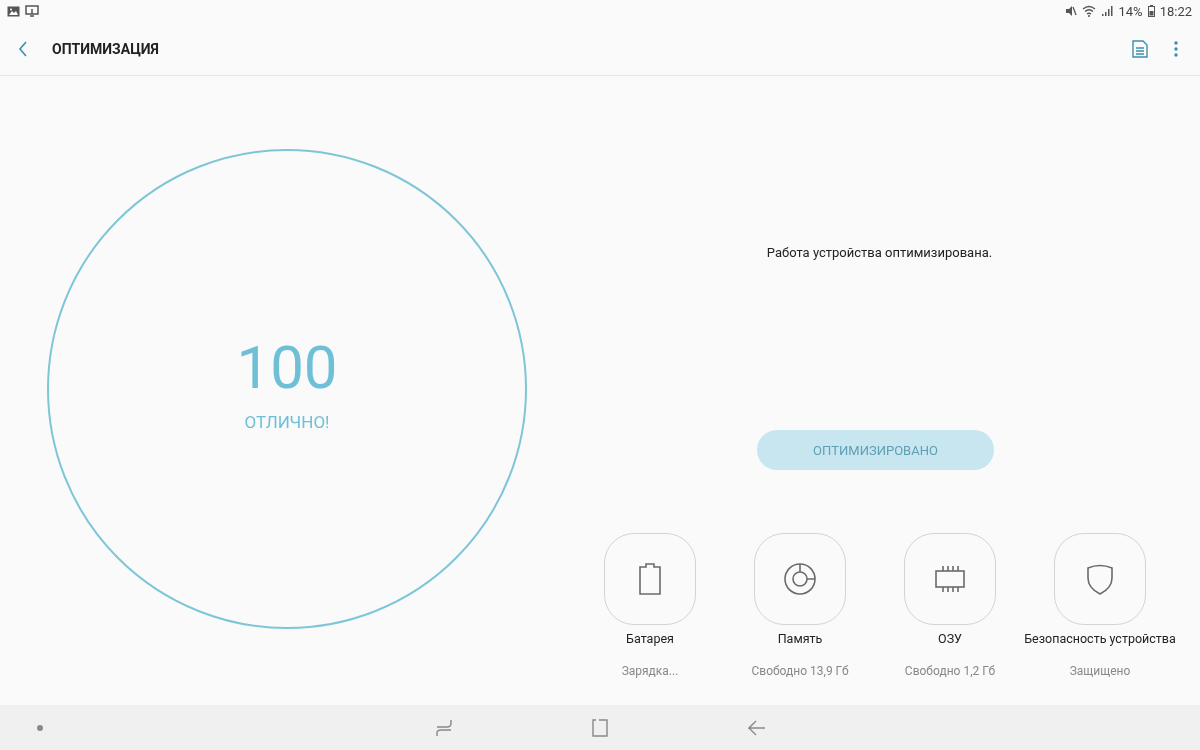  What do you see at coordinates (13, 11) in the screenshot?
I see `gallery-icon` at bounding box center [13, 11].